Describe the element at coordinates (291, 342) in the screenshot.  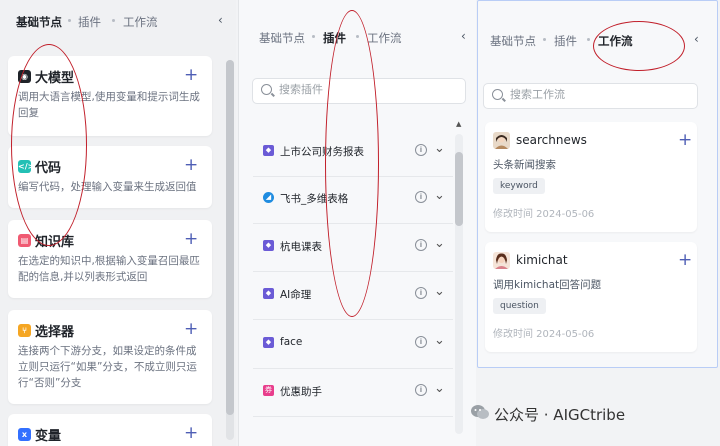
I see `plugin-name: face` at that location.